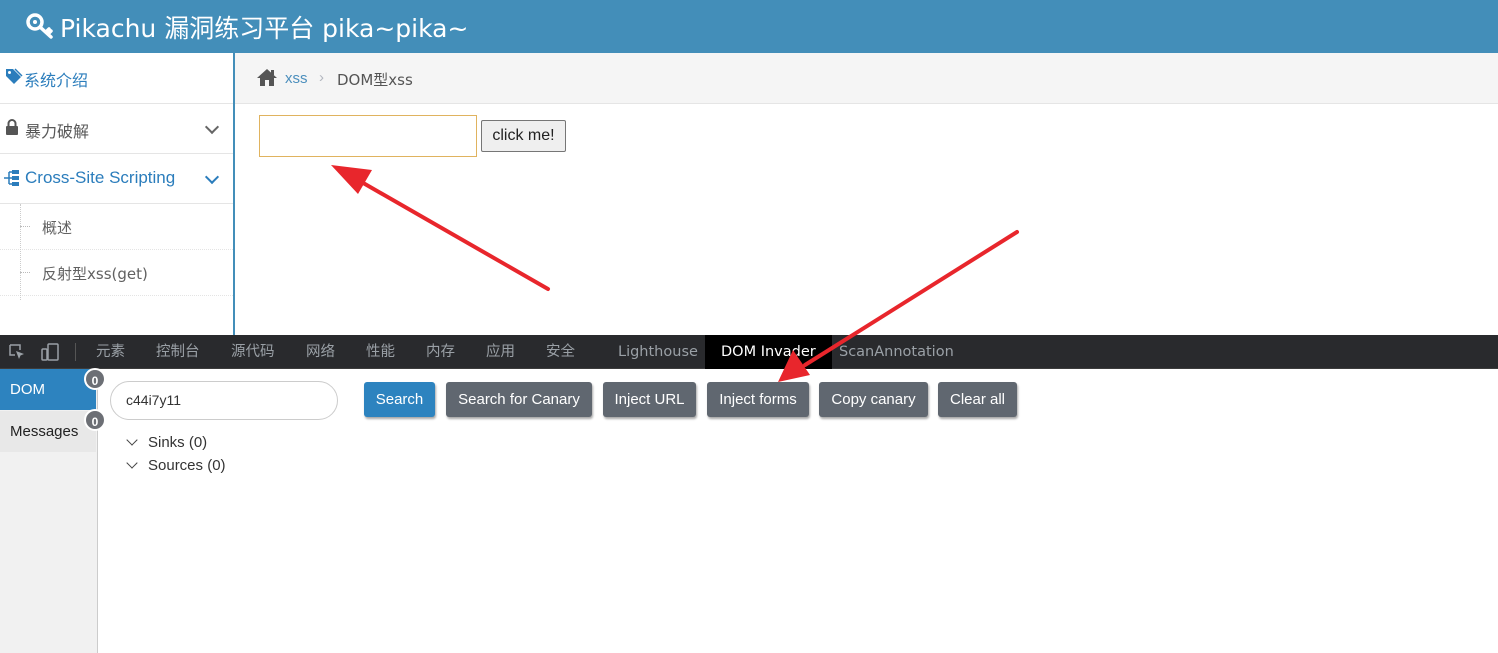 The width and height of the screenshot is (1498, 653). What do you see at coordinates (116, 227) in the screenshot?
I see `sidebar-subitem-overview: 概述` at bounding box center [116, 227].